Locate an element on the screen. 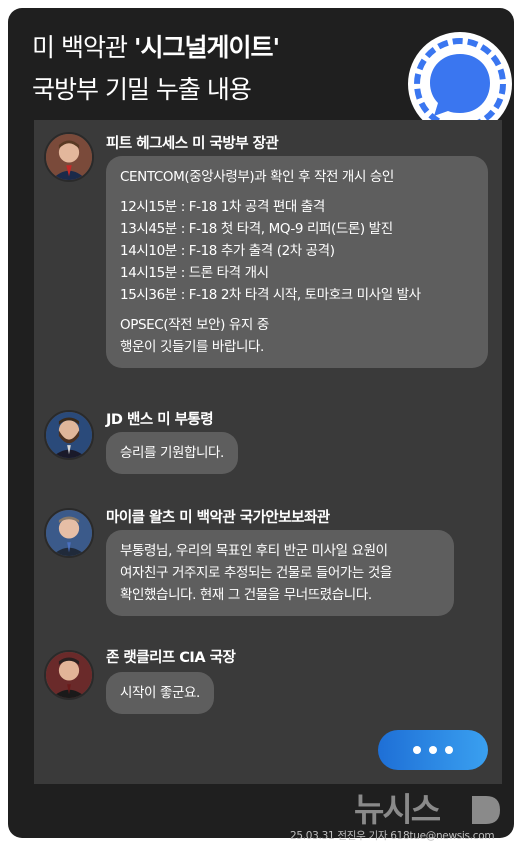 The width and height of the screenshot is (522, 846). avatar-hegseth is located at coordinates (69, 157).